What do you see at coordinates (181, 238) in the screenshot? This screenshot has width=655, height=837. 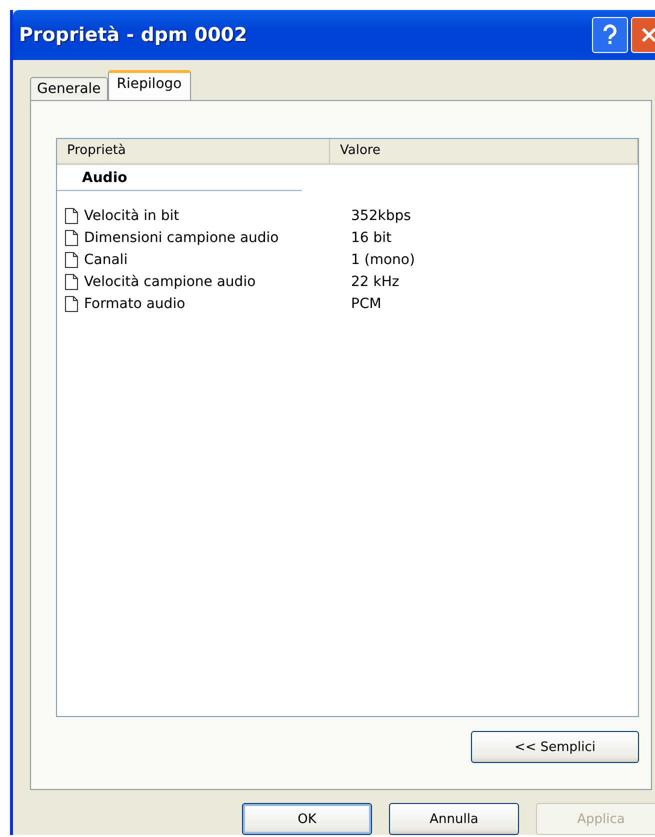 I see `property-name: Dimensioni campione audio` at bounding box center [181, 238].